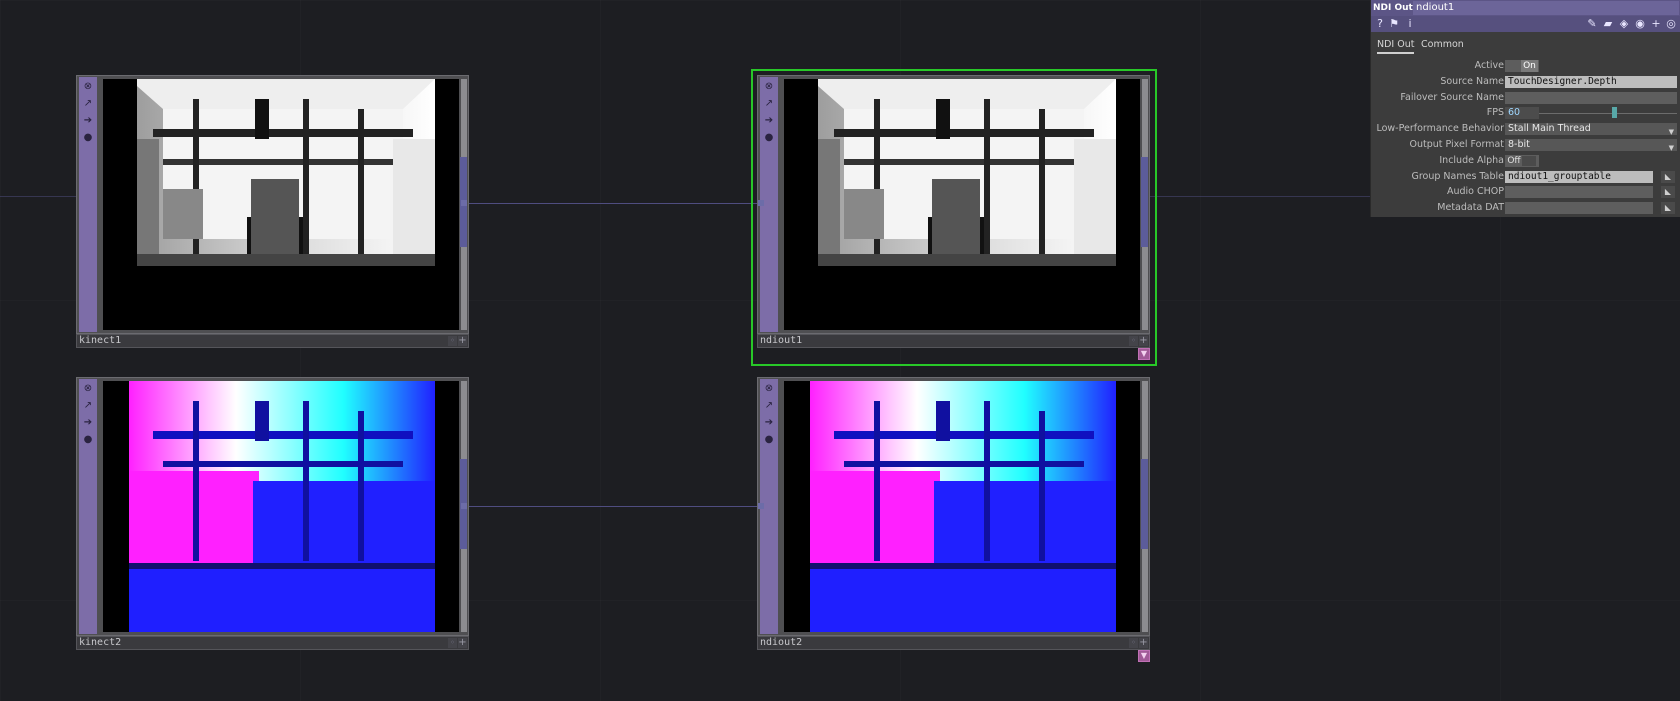  What do you see at coordinates (1260, 196) in the screenshot?
I see `wire-offscreen-right` at bounding box center [1260, 196].